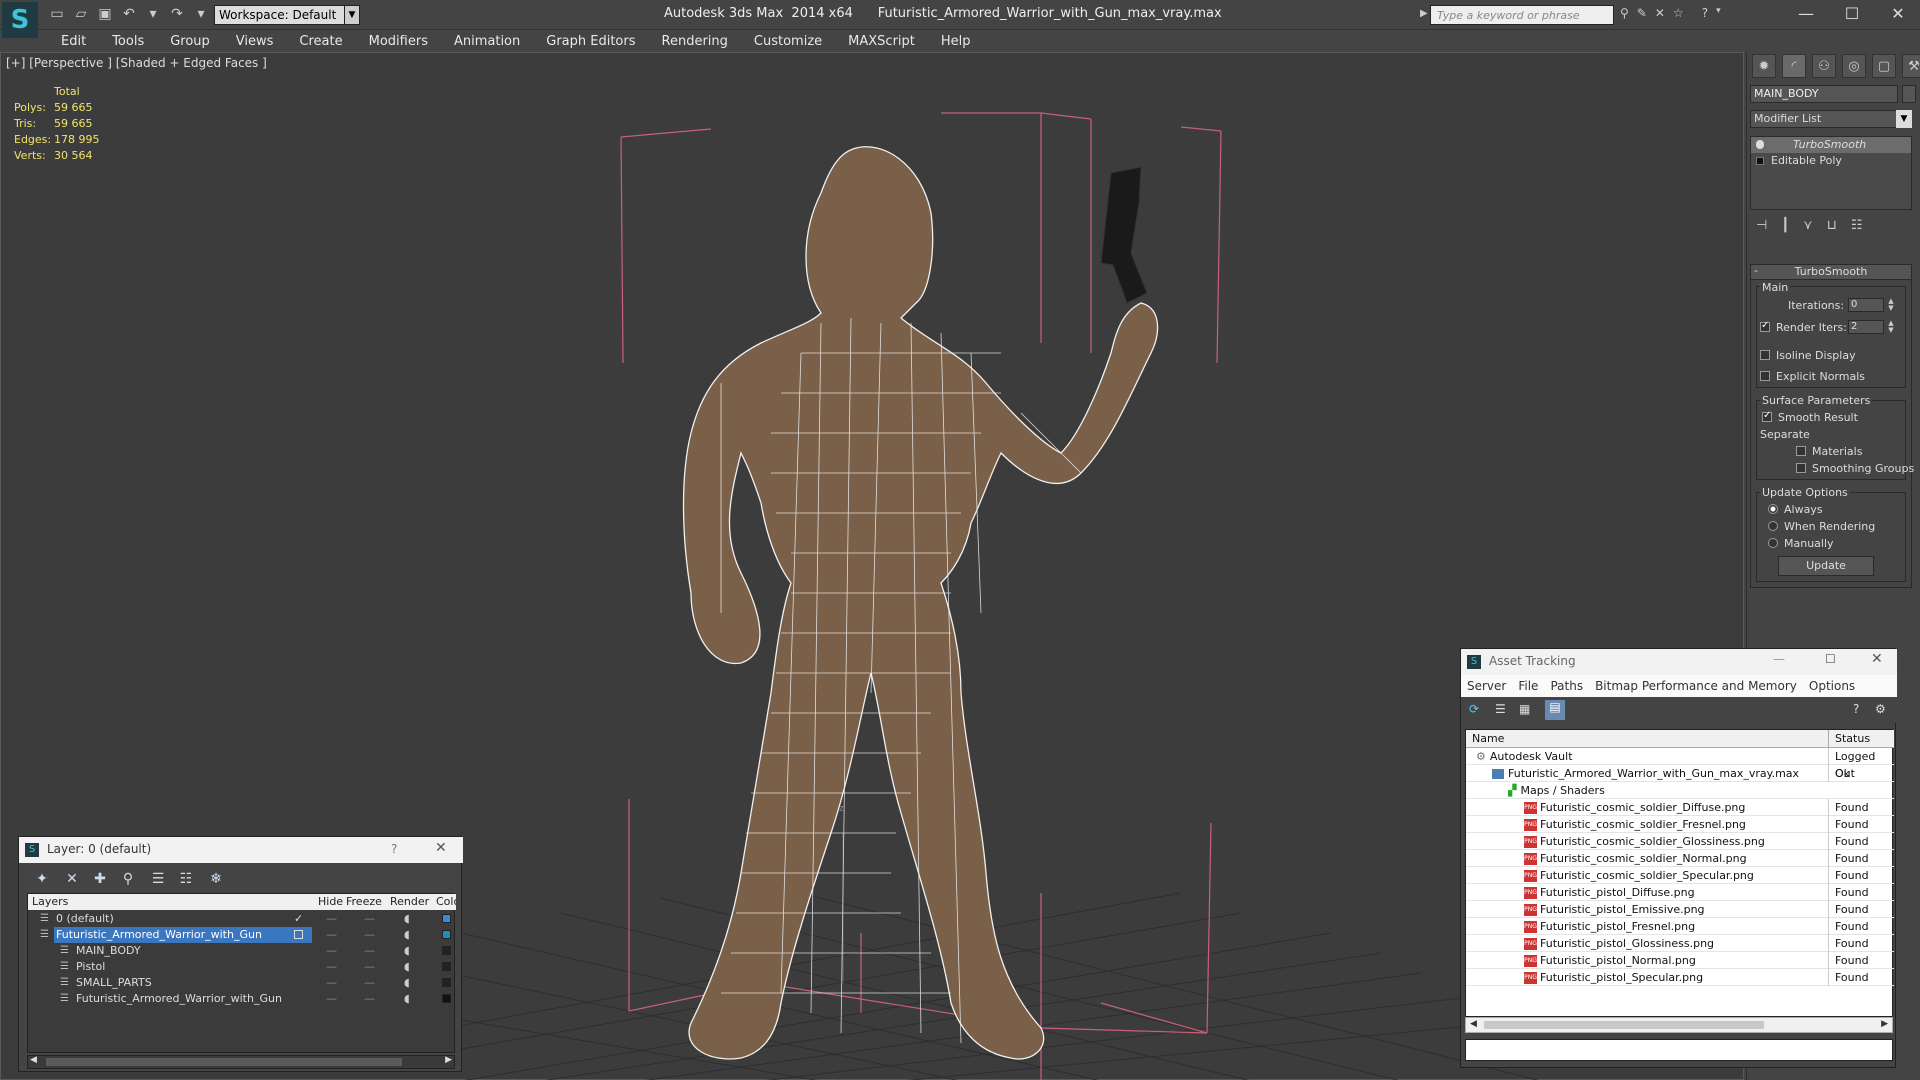 The height and width of the screenshot is (1080, 1920). I want to click on asset-menu-options: Options, so click(1832, 686).